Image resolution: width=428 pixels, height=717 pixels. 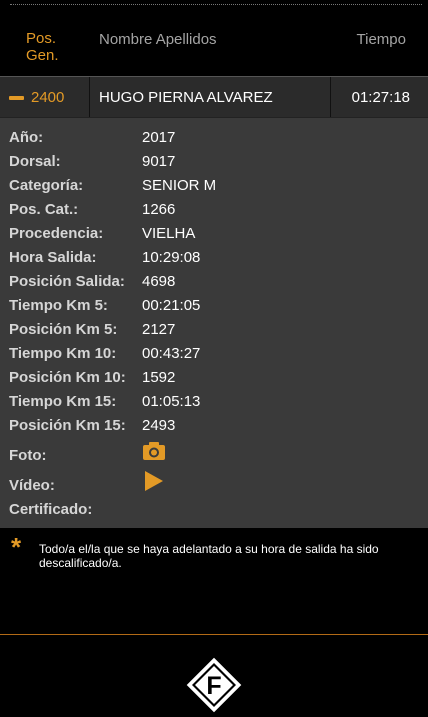 I want to click on detail-row-time-km10: Tiempo Km 10: 00:43:27, so click(x=214, y=354).